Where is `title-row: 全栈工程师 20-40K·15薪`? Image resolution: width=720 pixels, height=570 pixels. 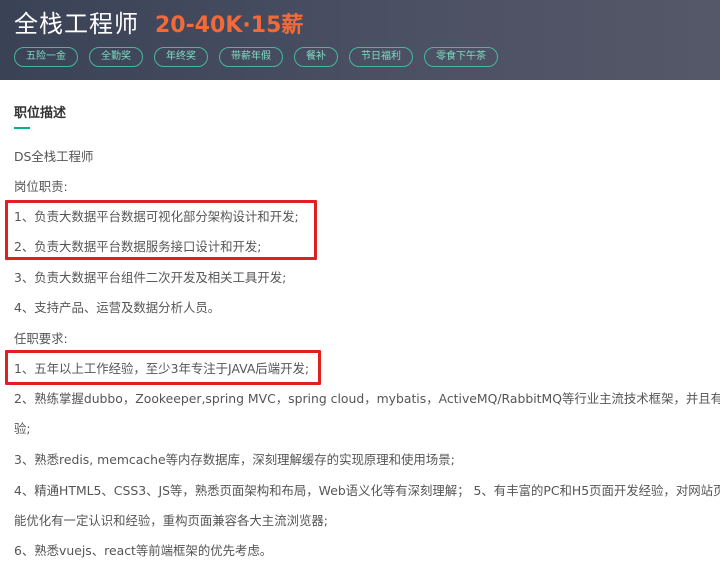
title-row: 全栈工程师 20-40K·15薪 is located at coordinates (158, 22).